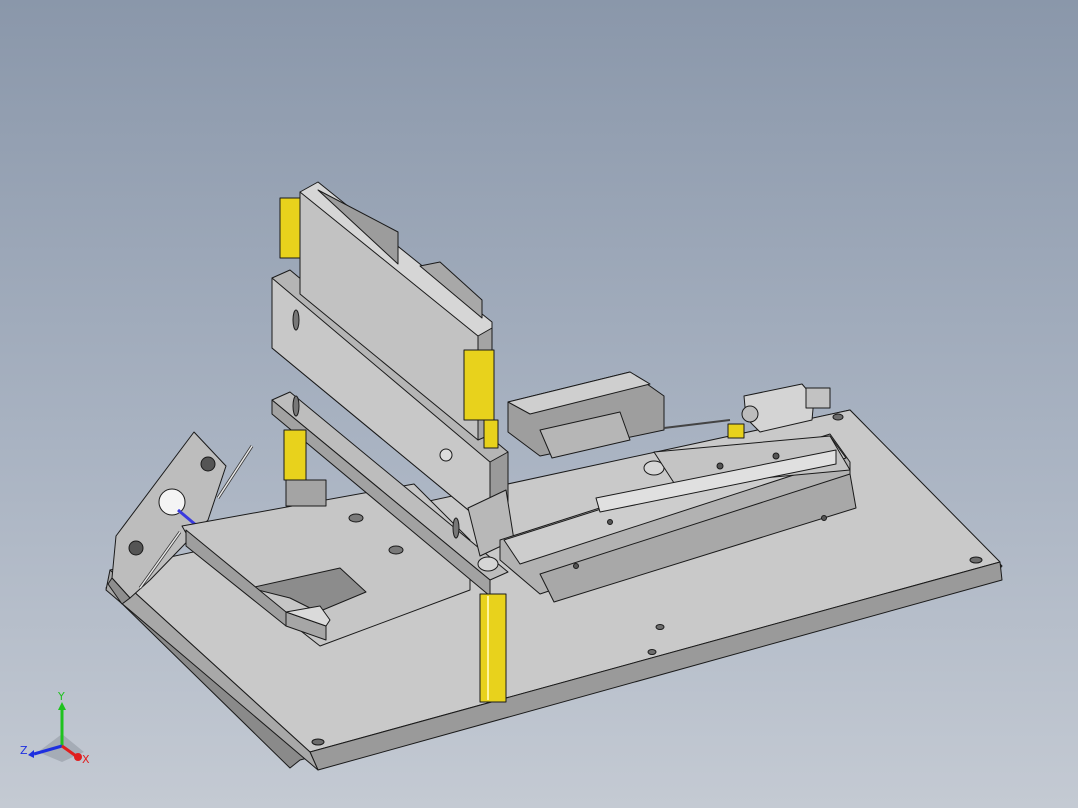 The height and width of the screenshot is (808, 1078). What do you see at coordinates (61, 696) in the screenshot?
I see `y-axis-label: Y` at bounding box center [61, 696].